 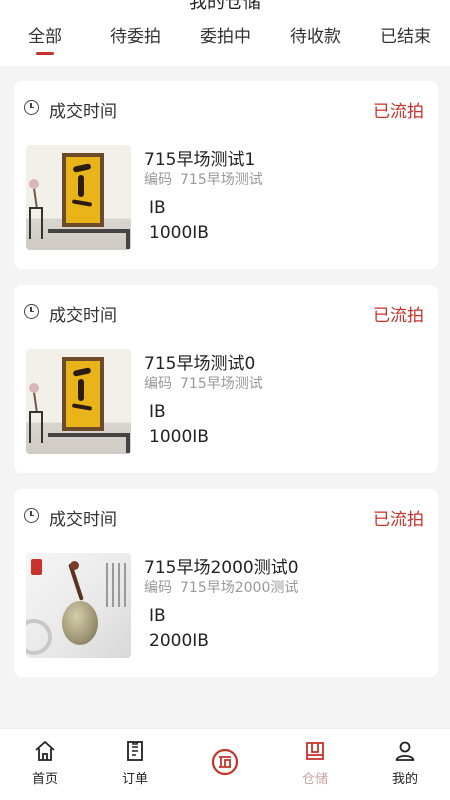 I want to click on tab-finished: 已结束, so click(x=405, y=34).